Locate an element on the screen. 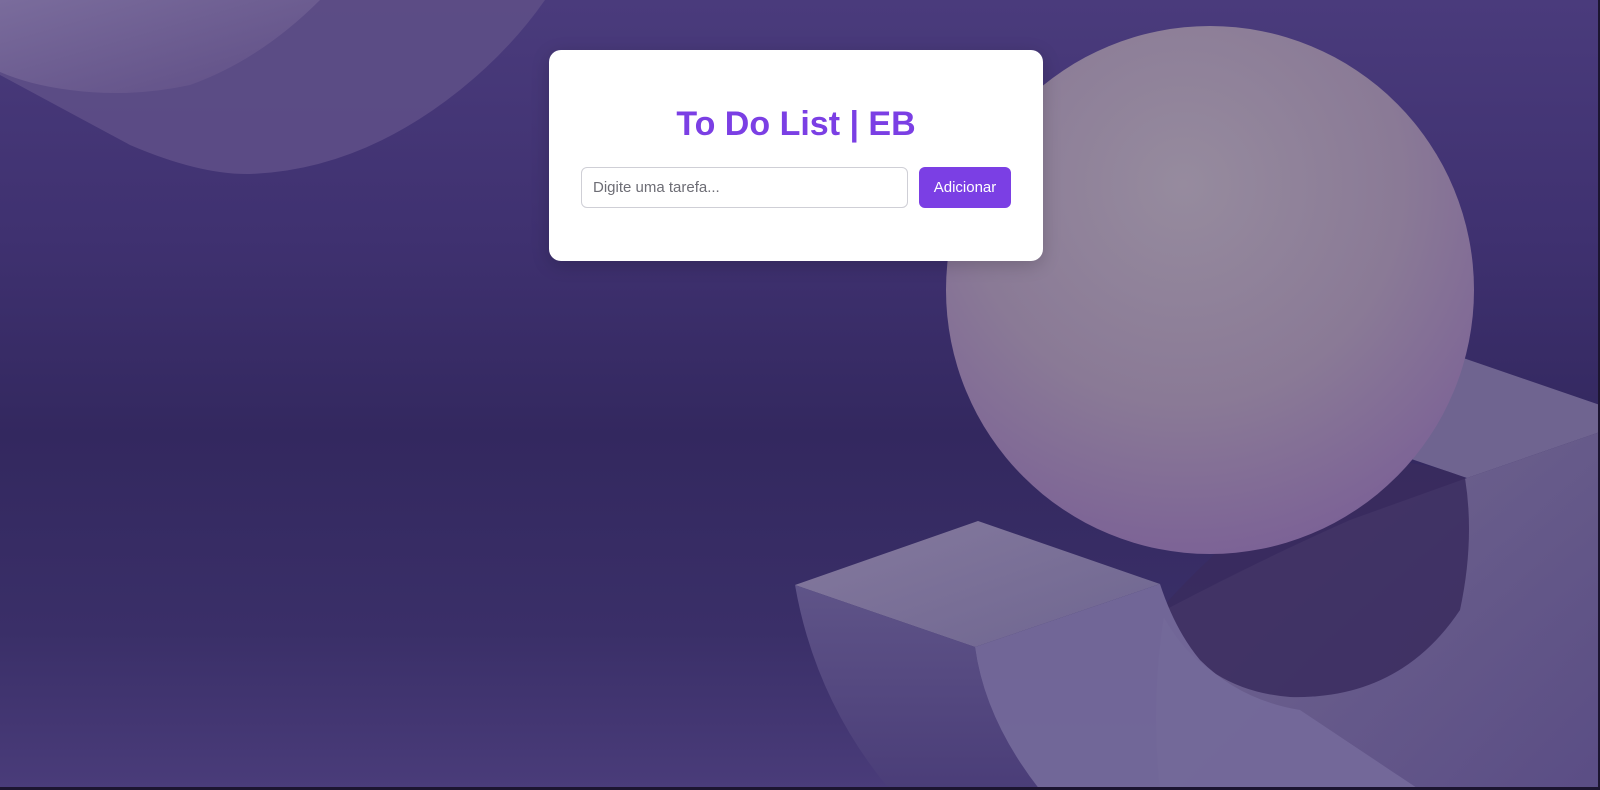  add-task-button: Adicionar is located at coordinates (965, 187).